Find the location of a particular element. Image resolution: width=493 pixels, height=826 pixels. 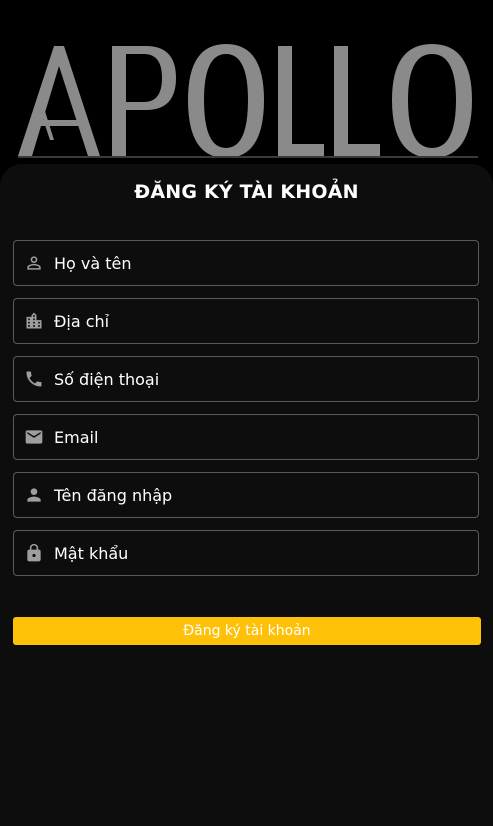

email-field: Email is located at coordinates (246, 437).